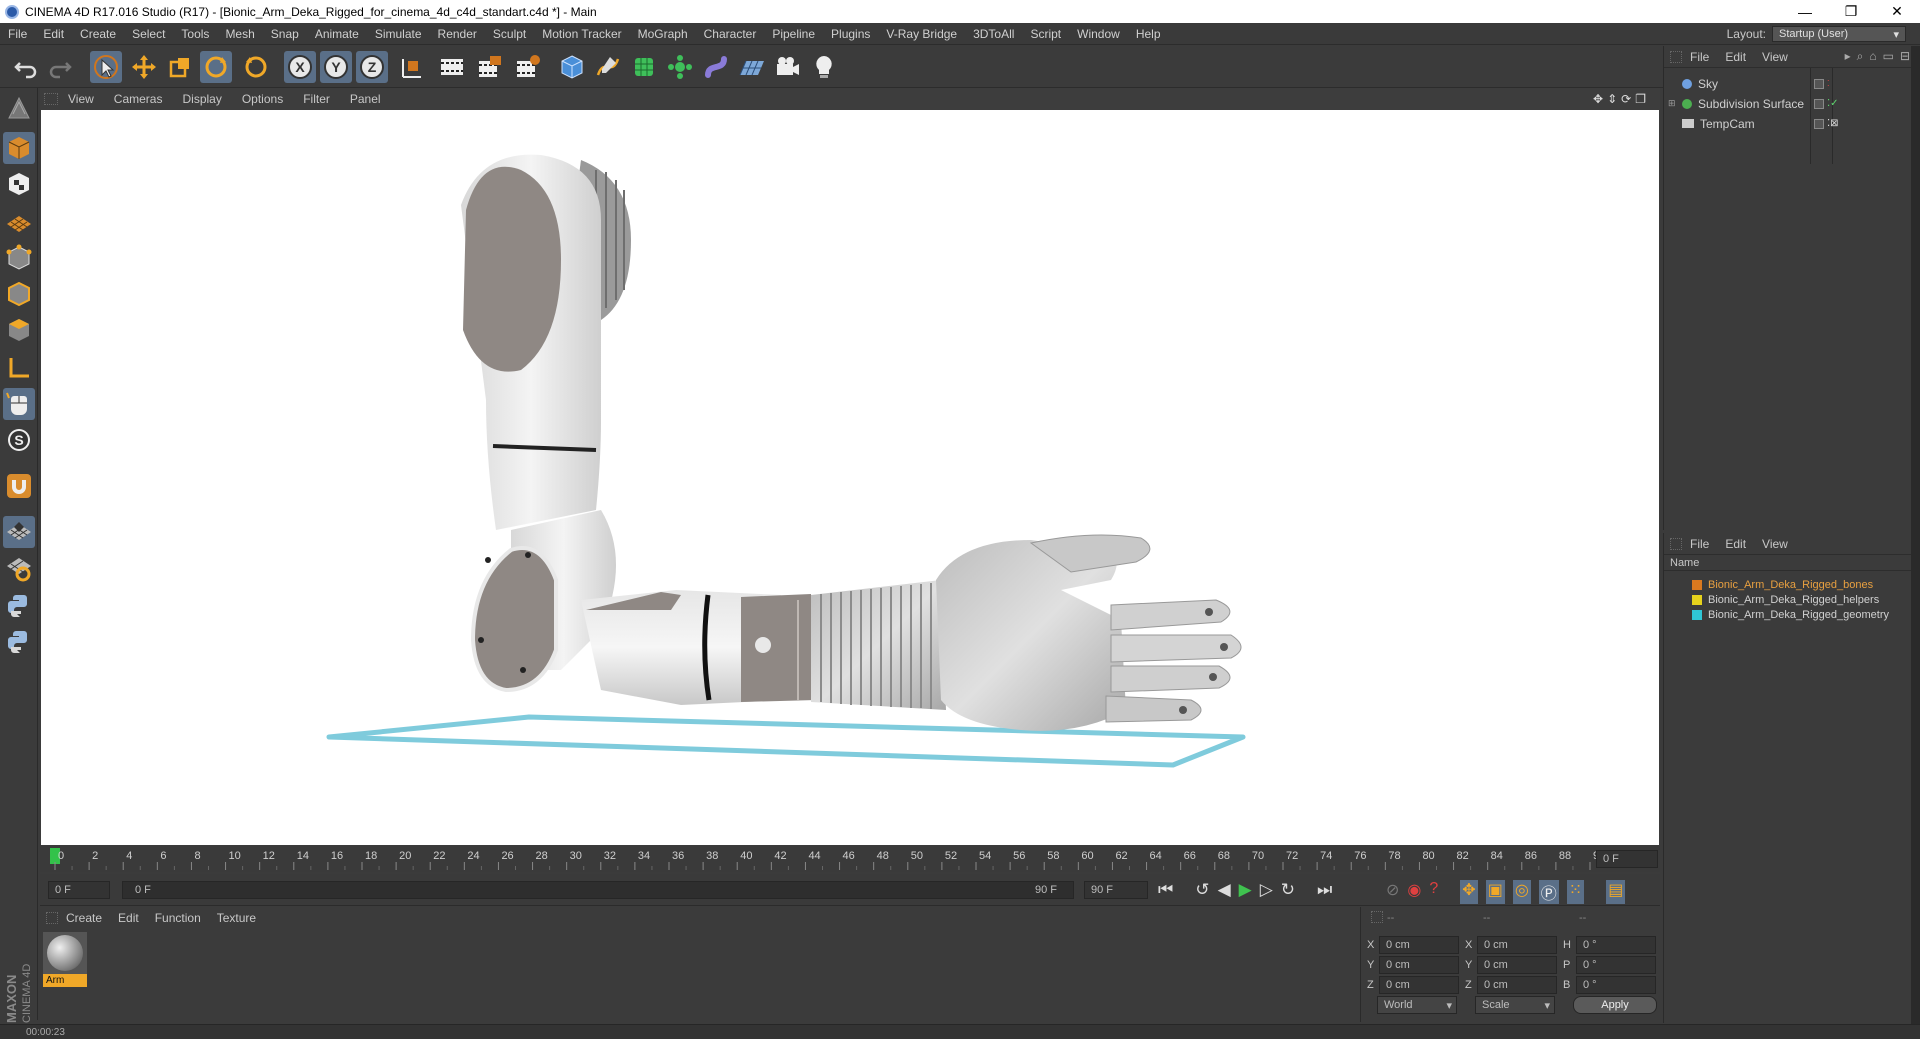 This screenshot has height=1039, width=1920. What do you see at coordinates (178, 918) in the screenshot?
I see `material-menu-function: Function` at bounding box center [178, 918].